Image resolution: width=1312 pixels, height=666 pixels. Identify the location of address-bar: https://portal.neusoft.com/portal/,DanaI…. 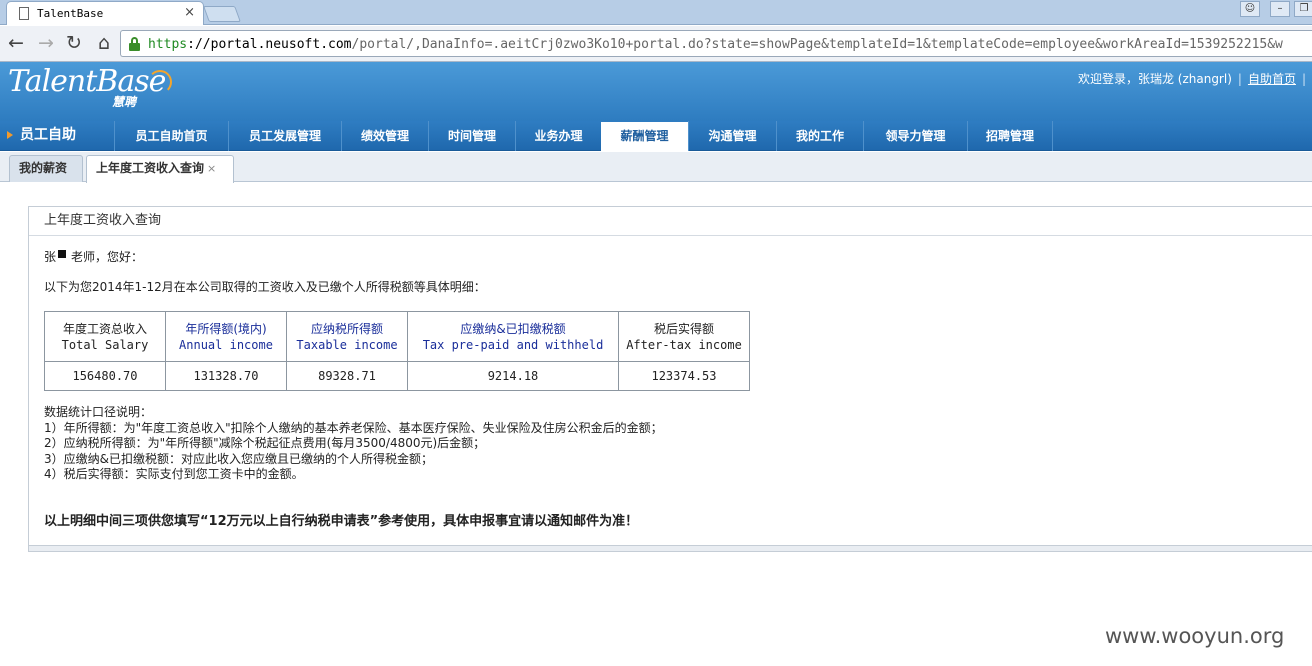
(716, 43).